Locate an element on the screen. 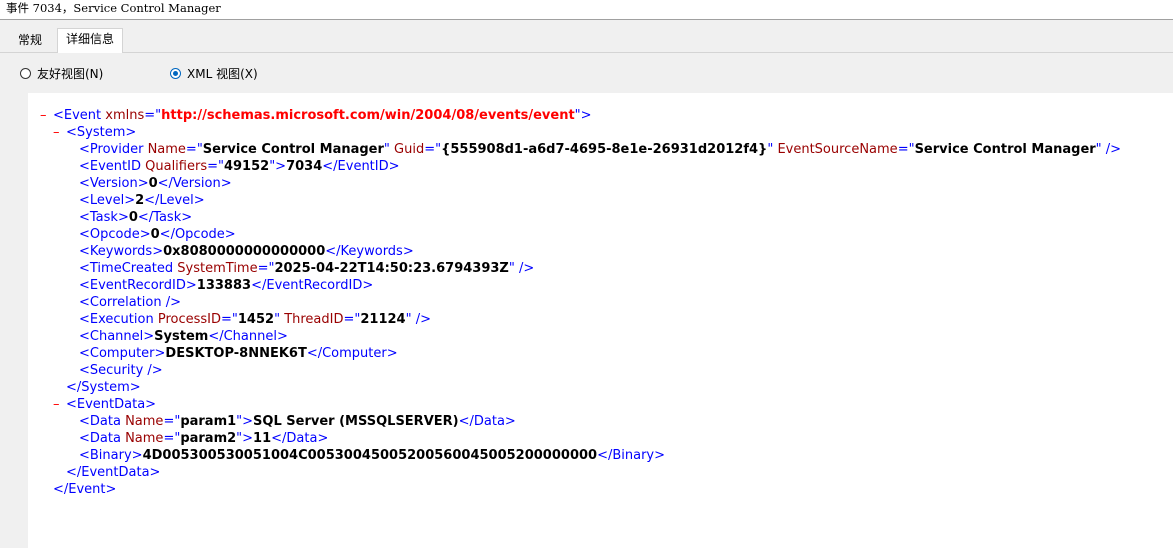  event-source-name-value: Service Control Manager is located at coordinates (1005, 149).